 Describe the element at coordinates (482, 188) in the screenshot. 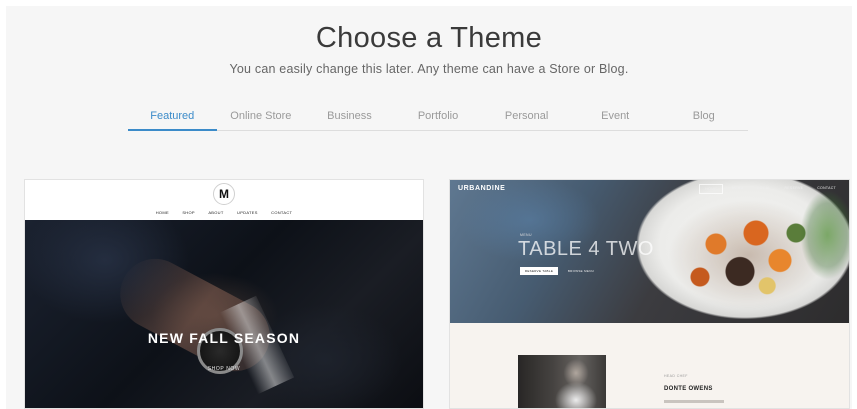

I see `theme-brand: URBANDINE` at that location.